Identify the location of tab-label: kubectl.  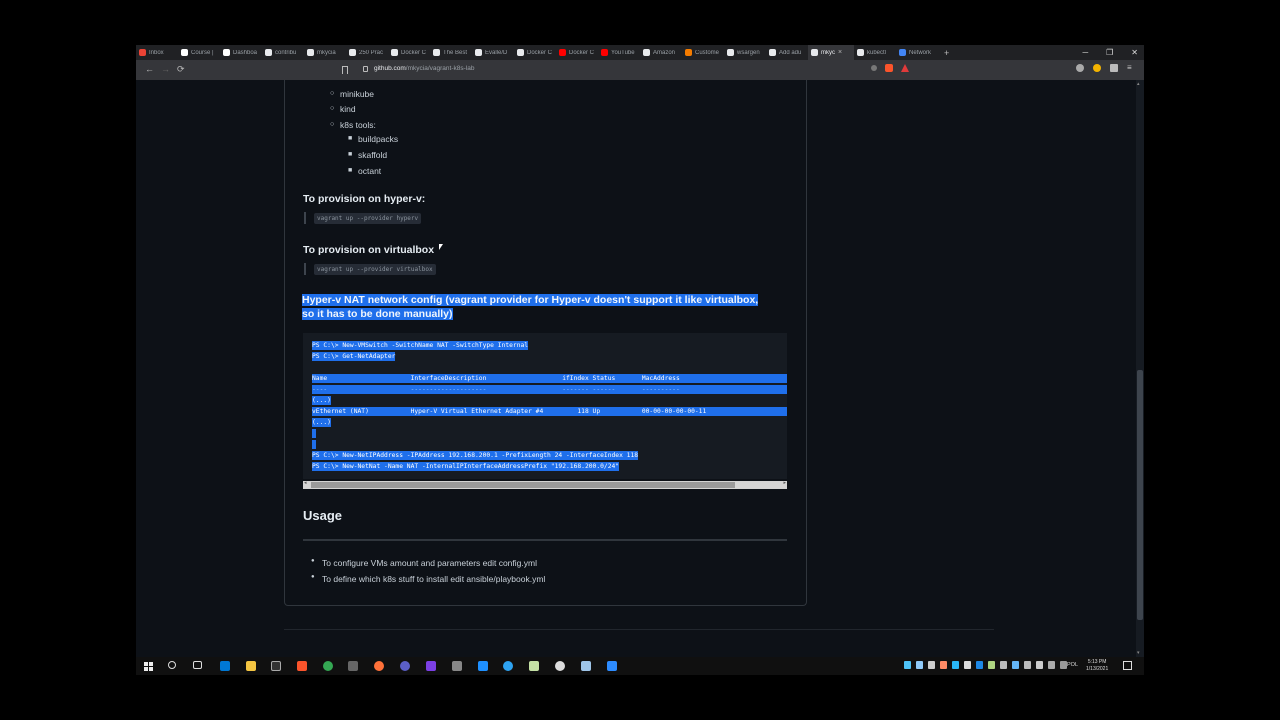
(877, 52).